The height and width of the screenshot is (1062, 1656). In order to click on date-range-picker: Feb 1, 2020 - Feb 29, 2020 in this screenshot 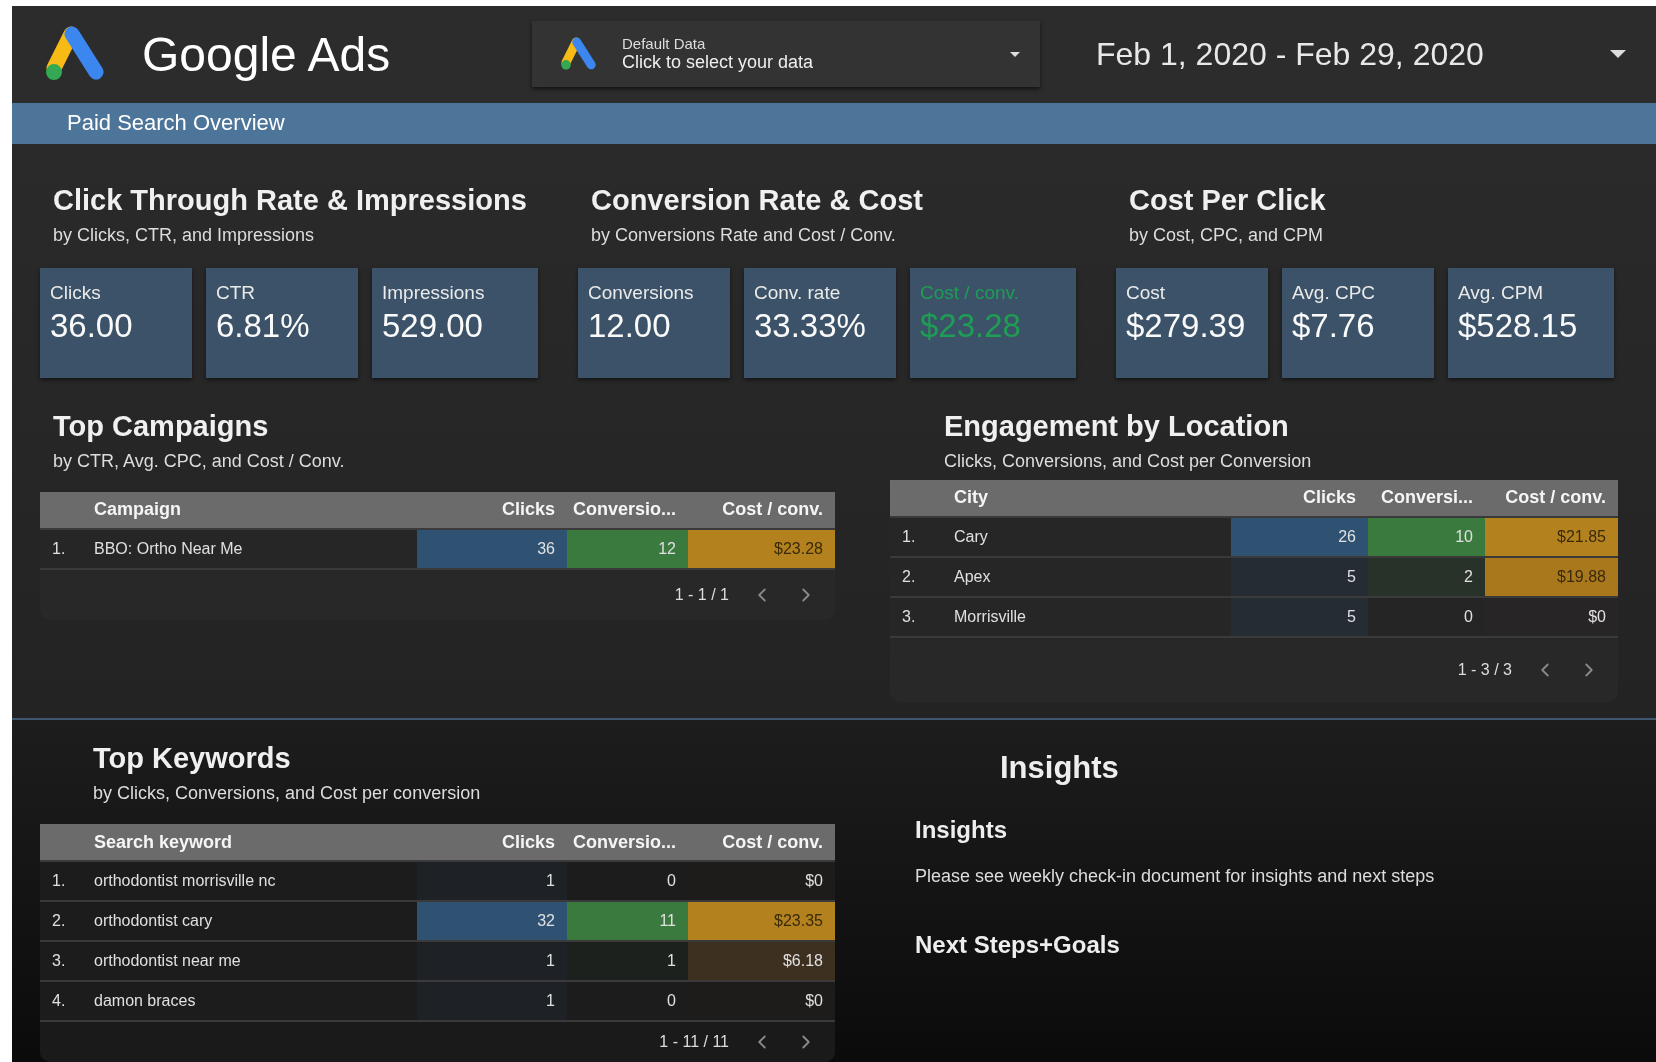, I will do `click(1376, 54)`.